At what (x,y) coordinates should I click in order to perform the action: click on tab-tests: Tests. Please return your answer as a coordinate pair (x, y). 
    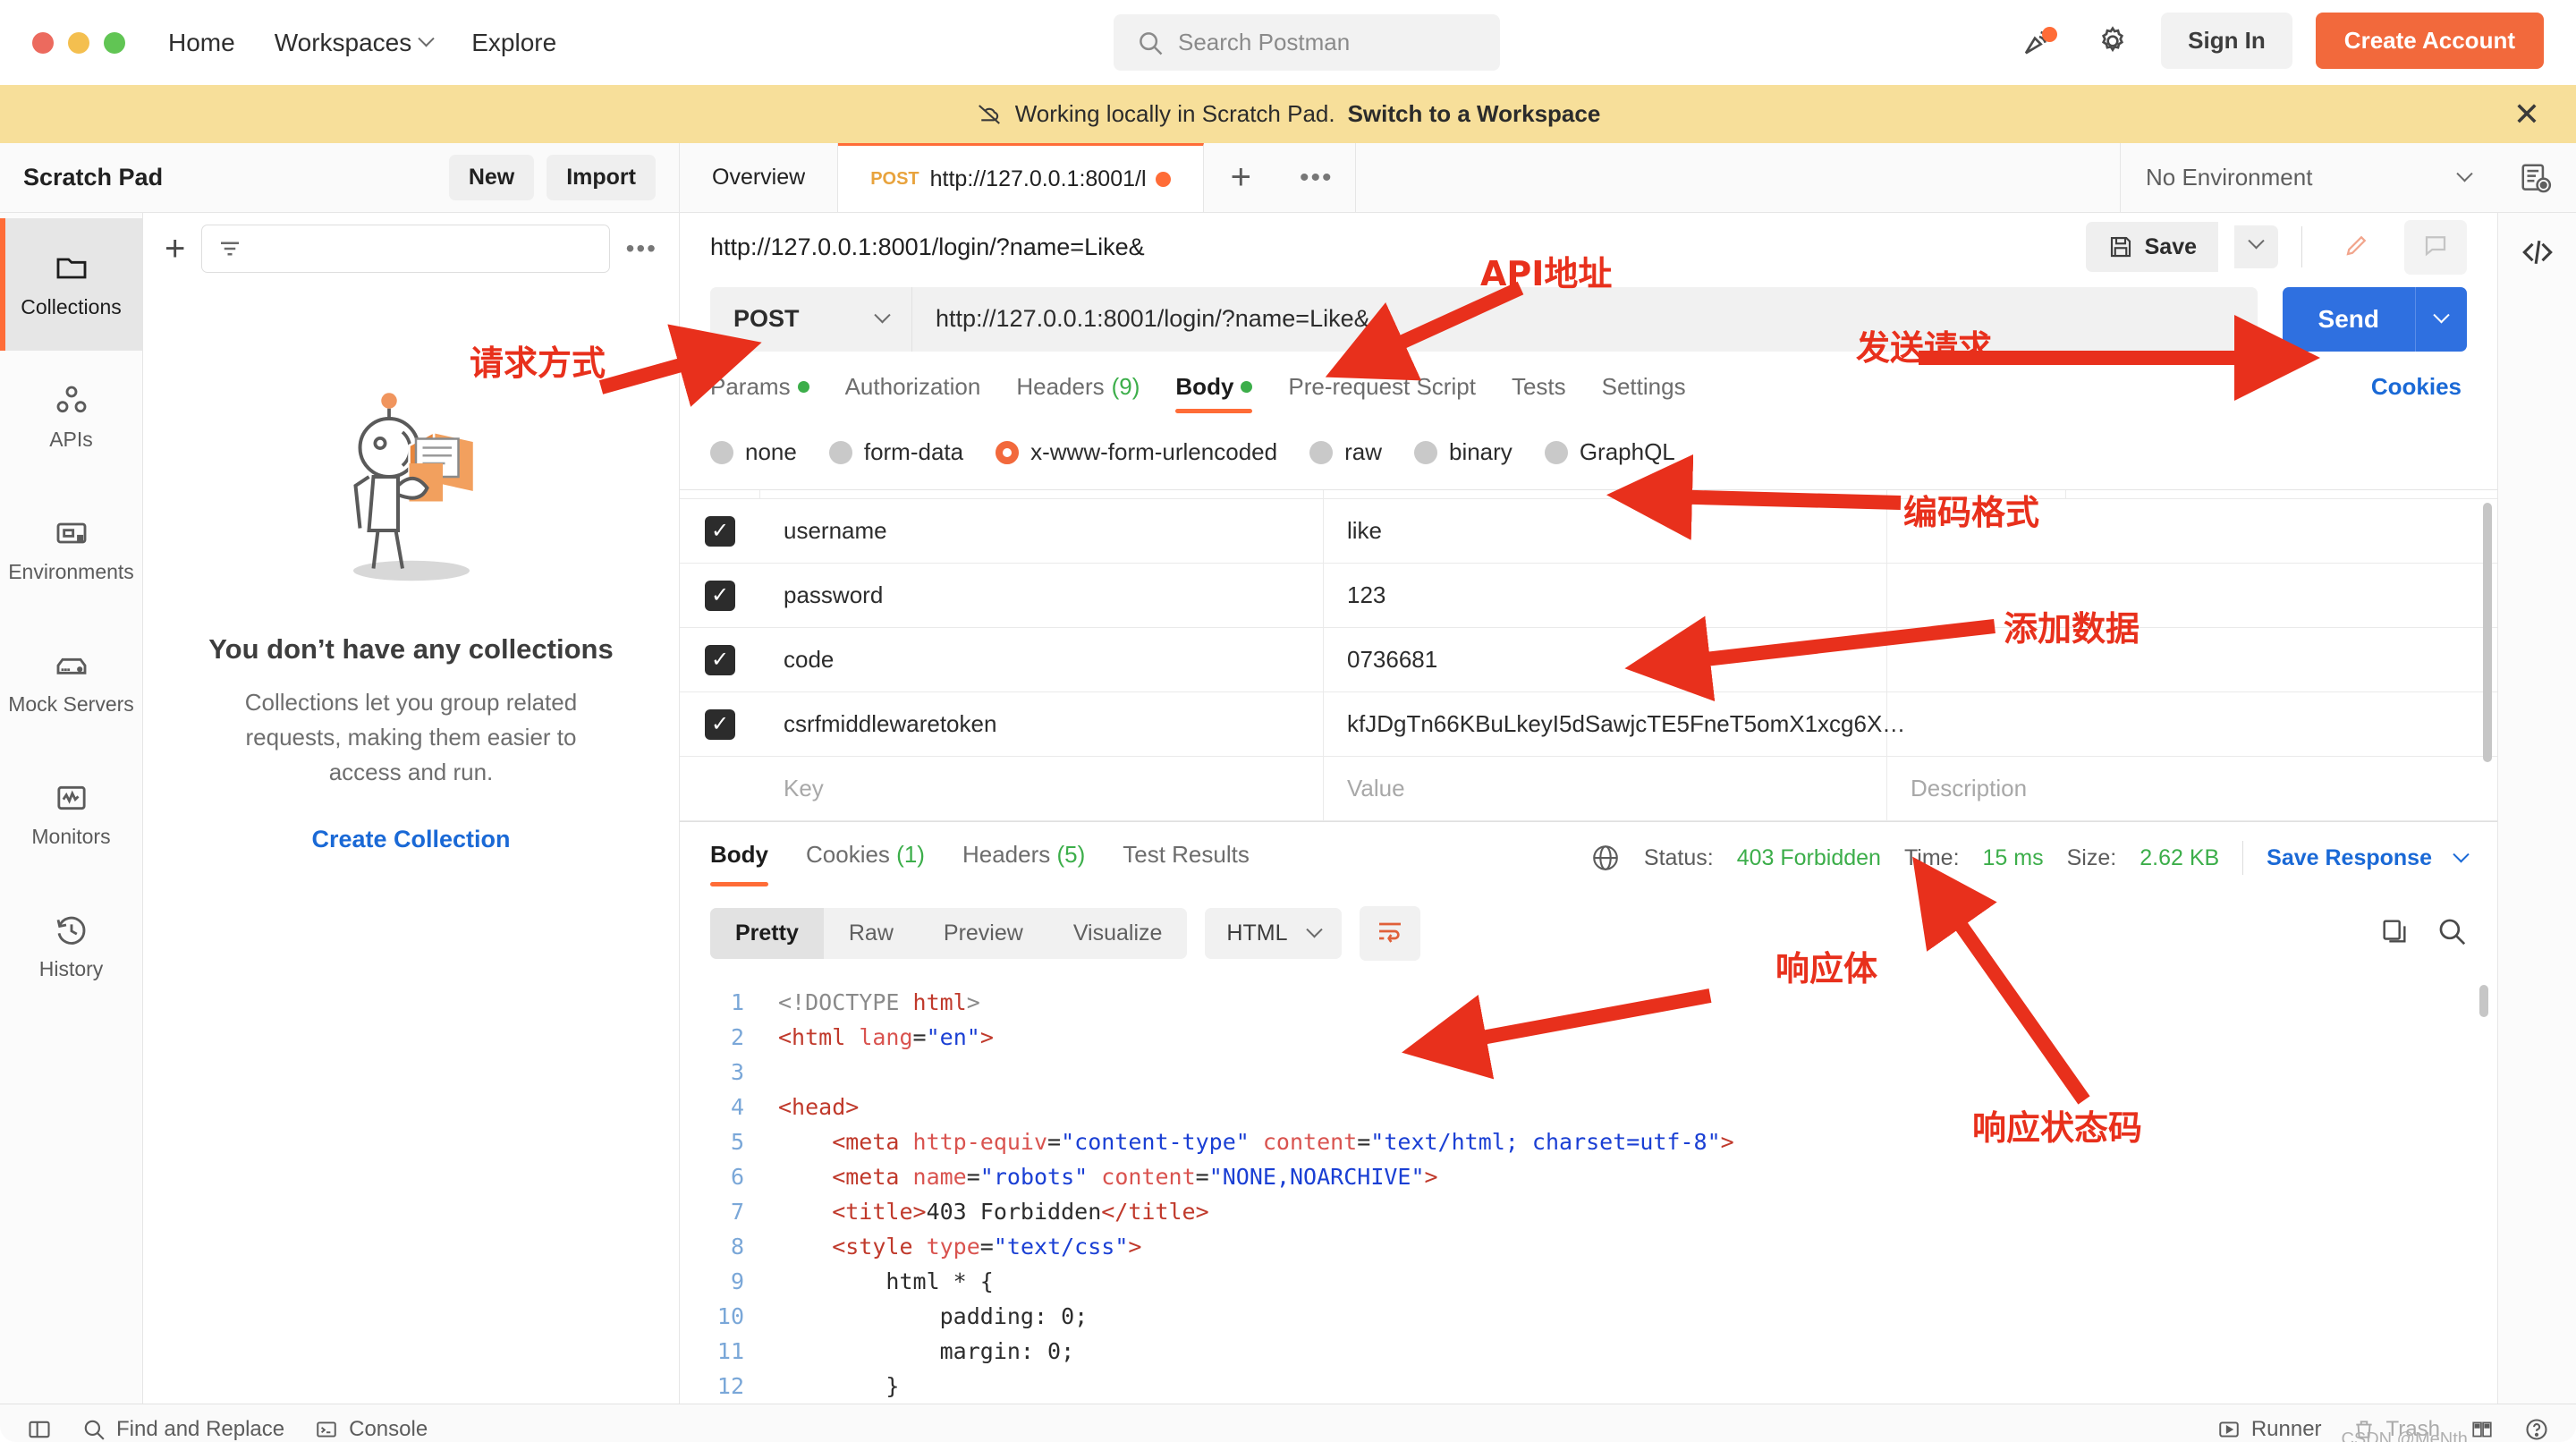
    Looking at the image, I should click on (1539, 393).